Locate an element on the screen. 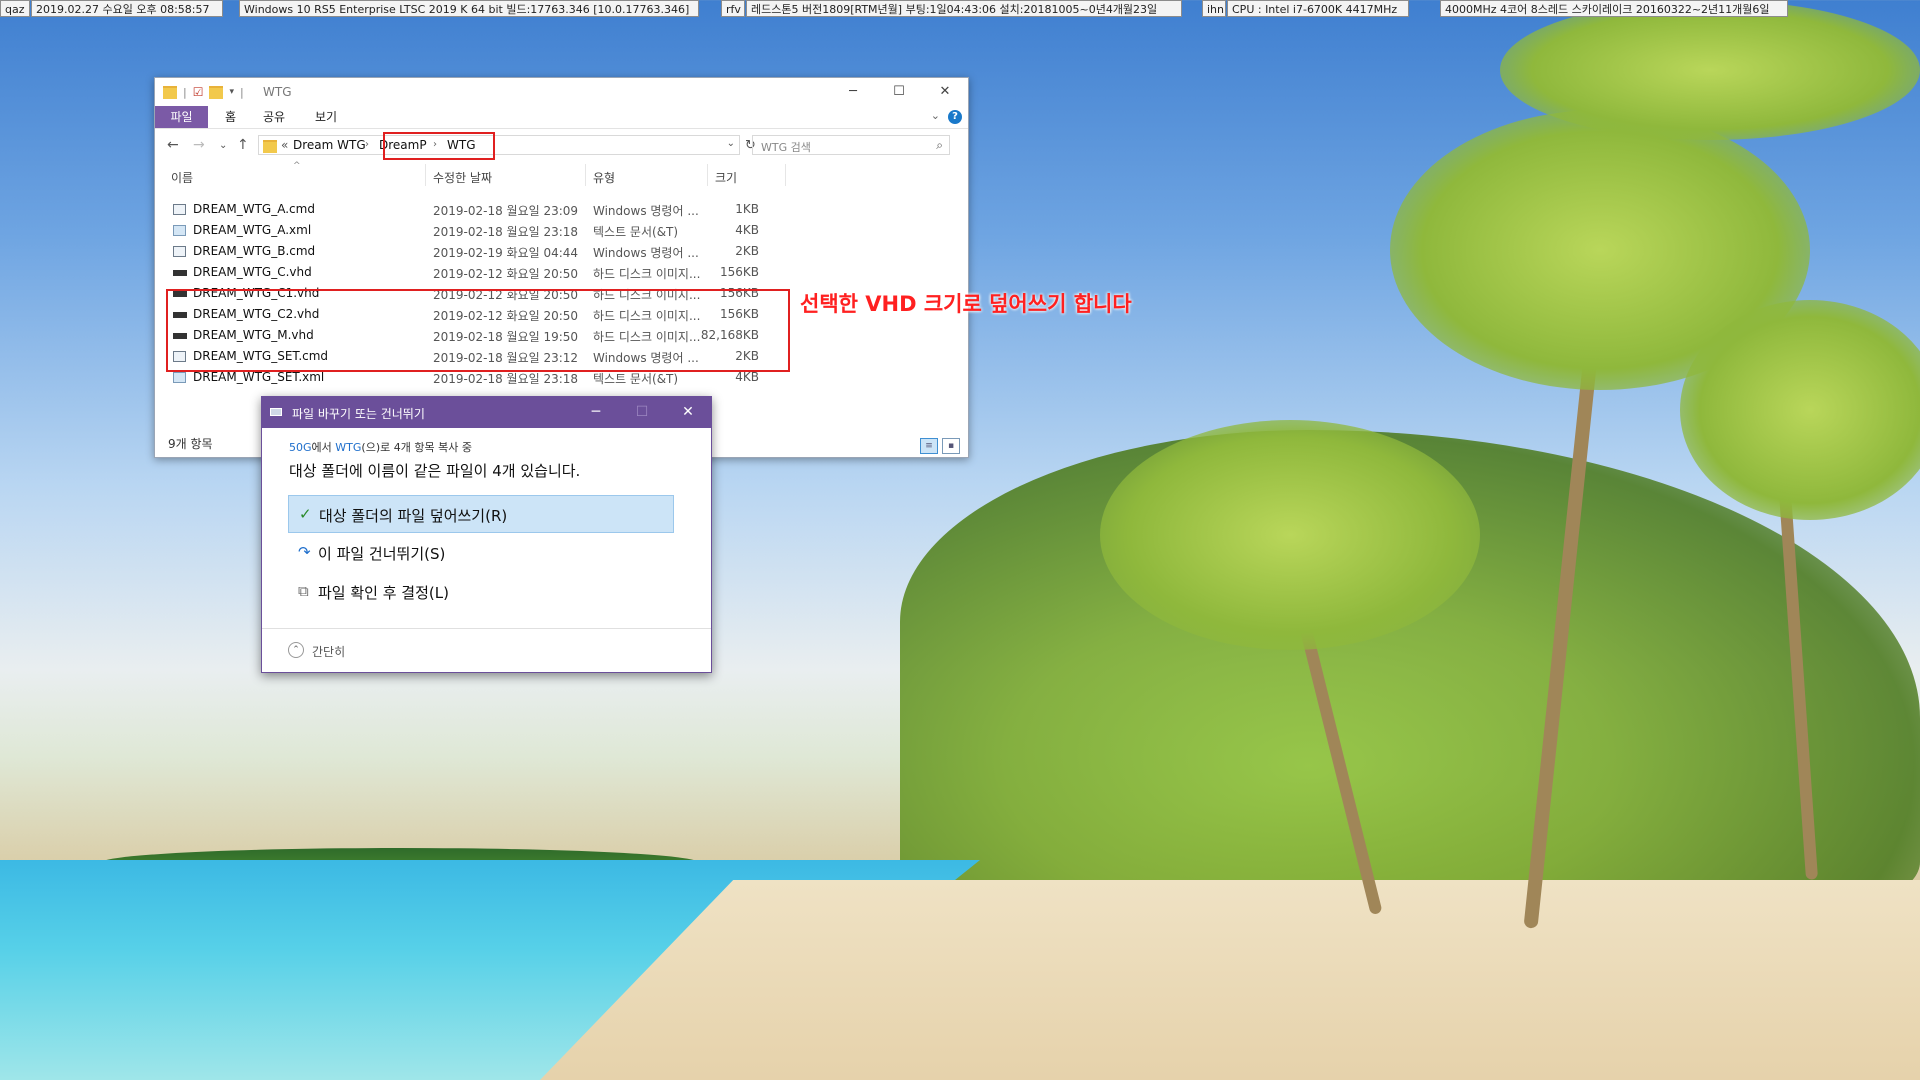 The image size is (1920, 1080). copy-text-part: (으)로 4개 항목 복사 중 is located at coordinates (416, 447).